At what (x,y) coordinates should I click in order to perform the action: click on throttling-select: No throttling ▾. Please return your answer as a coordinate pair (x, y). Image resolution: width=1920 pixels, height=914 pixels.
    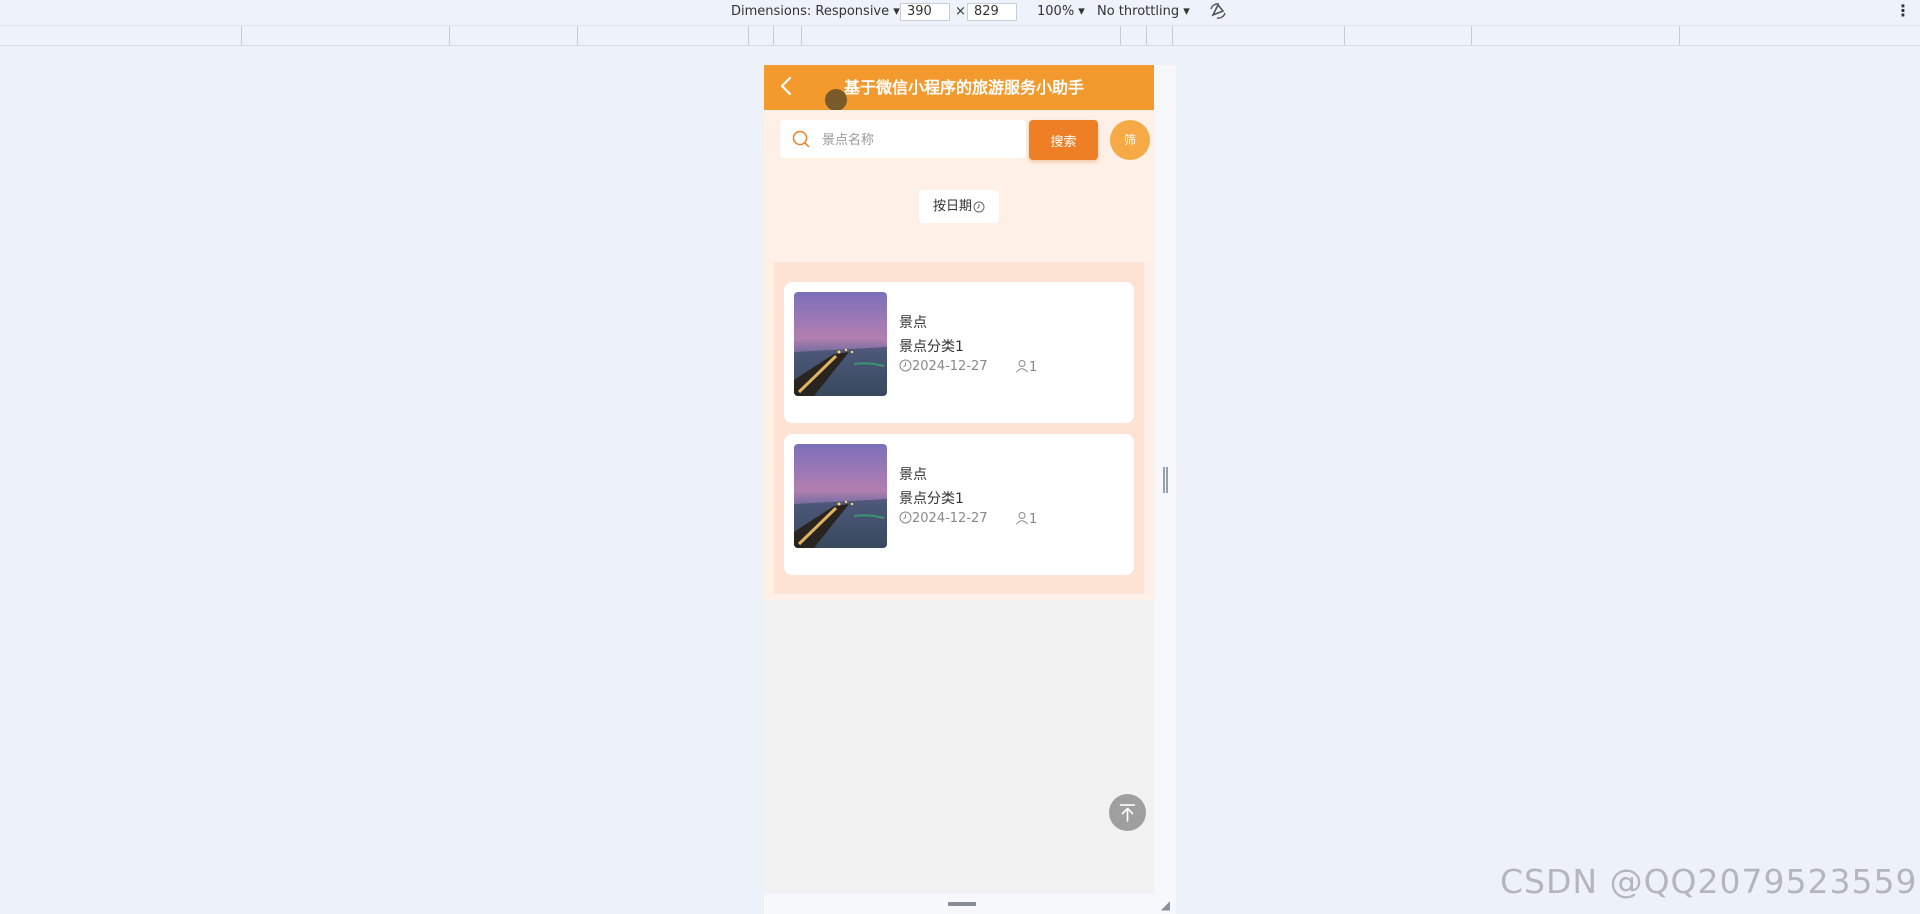
    Looking at the image, I should click on (1143, 11).